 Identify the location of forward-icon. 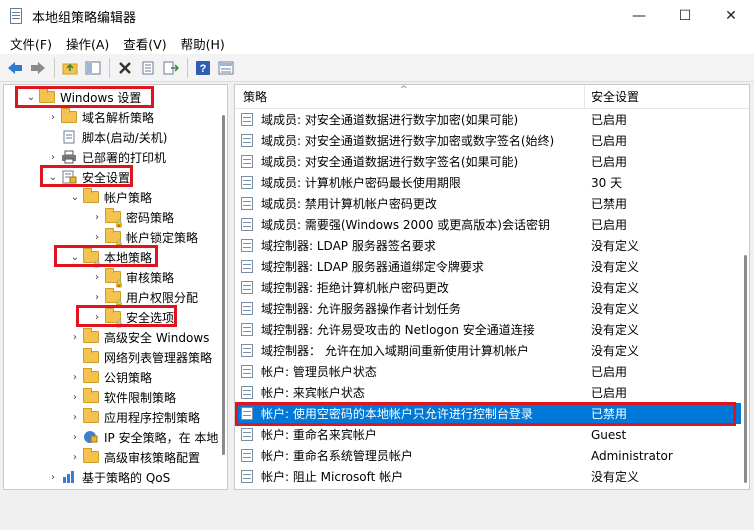
(38, 68).